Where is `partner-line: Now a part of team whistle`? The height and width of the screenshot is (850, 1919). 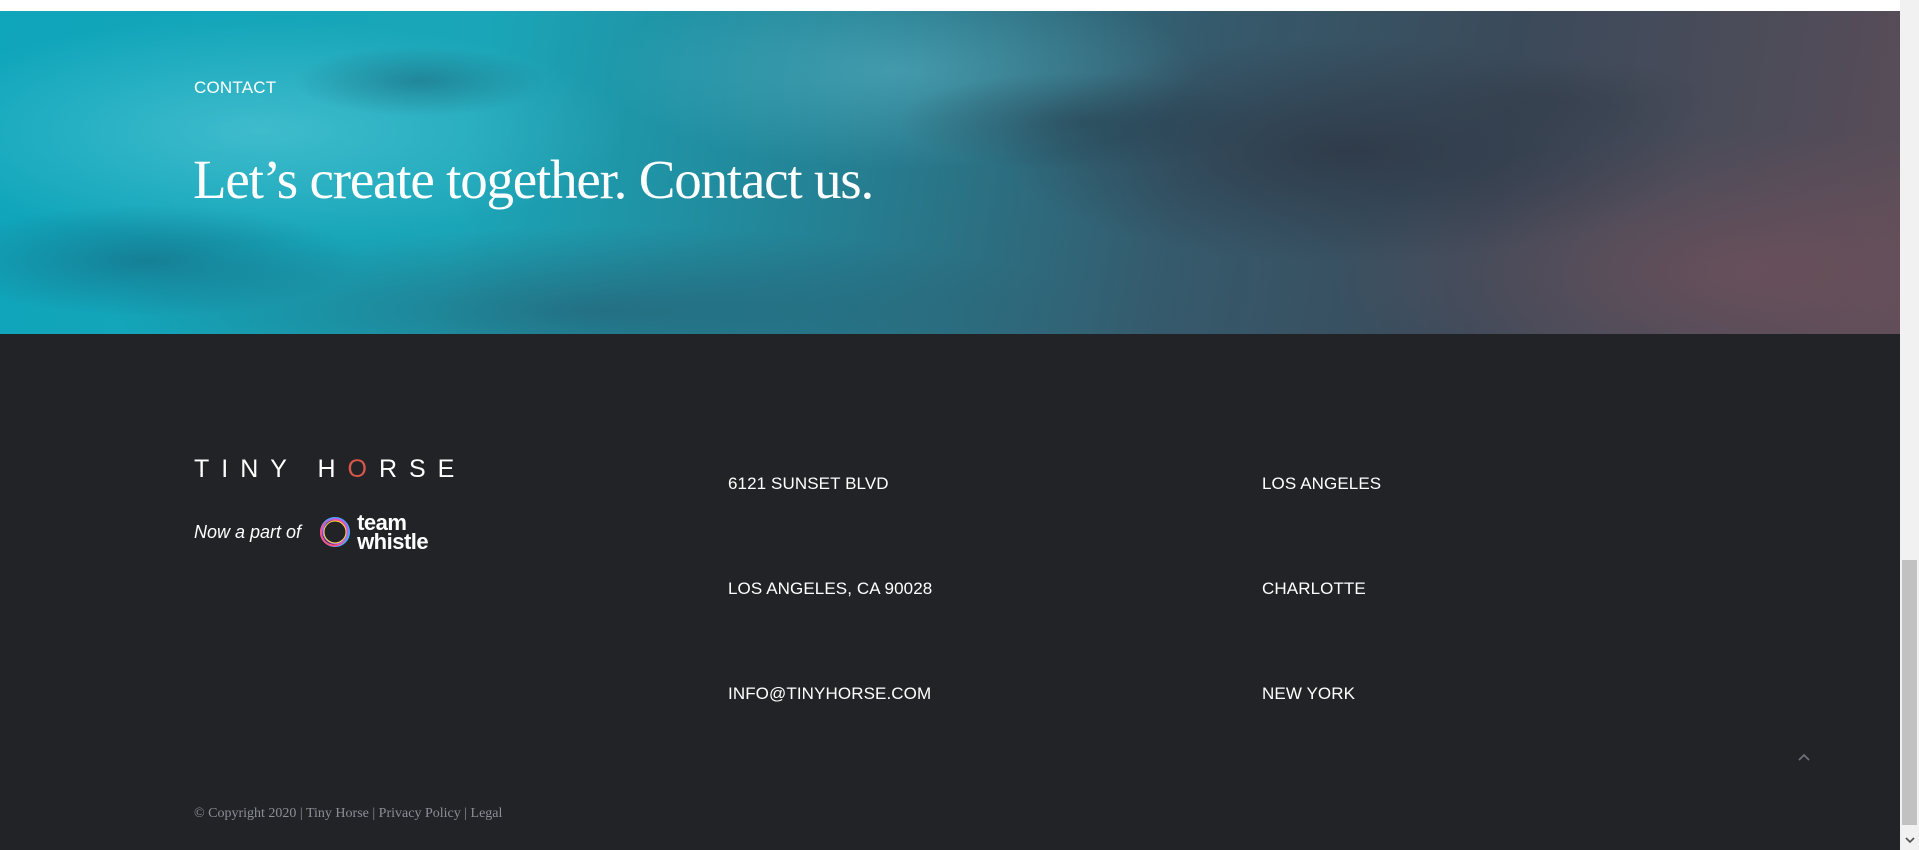
partner-line: Now a part of team whistle is located at coordinates (311, 533).